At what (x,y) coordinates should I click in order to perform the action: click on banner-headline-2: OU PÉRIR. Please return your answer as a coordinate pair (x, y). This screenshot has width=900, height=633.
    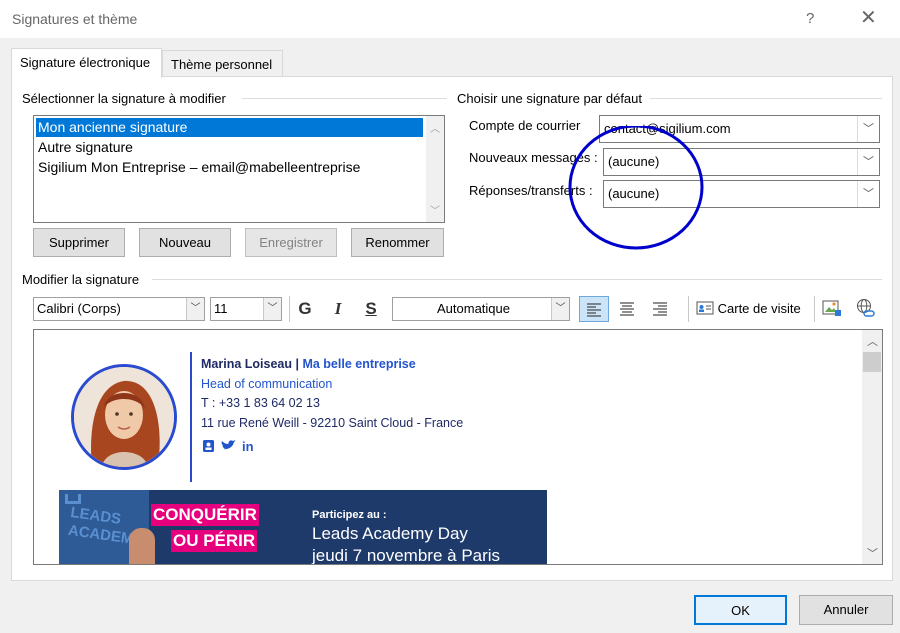
    Looking at the image, I should click on (214, 541).